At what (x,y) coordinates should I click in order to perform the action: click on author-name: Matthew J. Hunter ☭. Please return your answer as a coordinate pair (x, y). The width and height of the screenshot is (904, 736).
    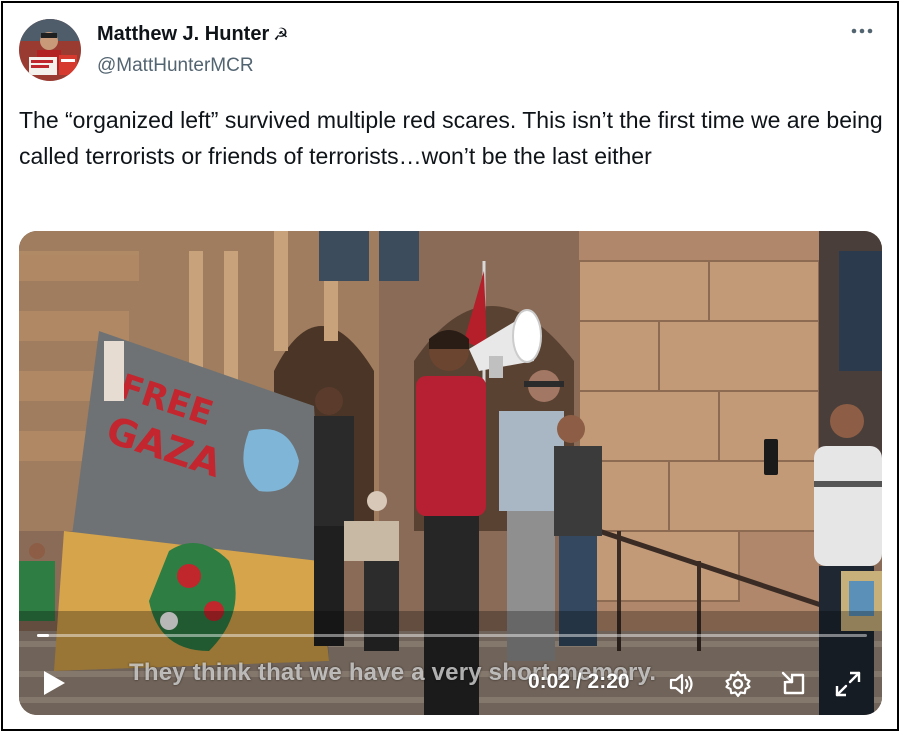
    Looking at the image, I should click on (193, 34).